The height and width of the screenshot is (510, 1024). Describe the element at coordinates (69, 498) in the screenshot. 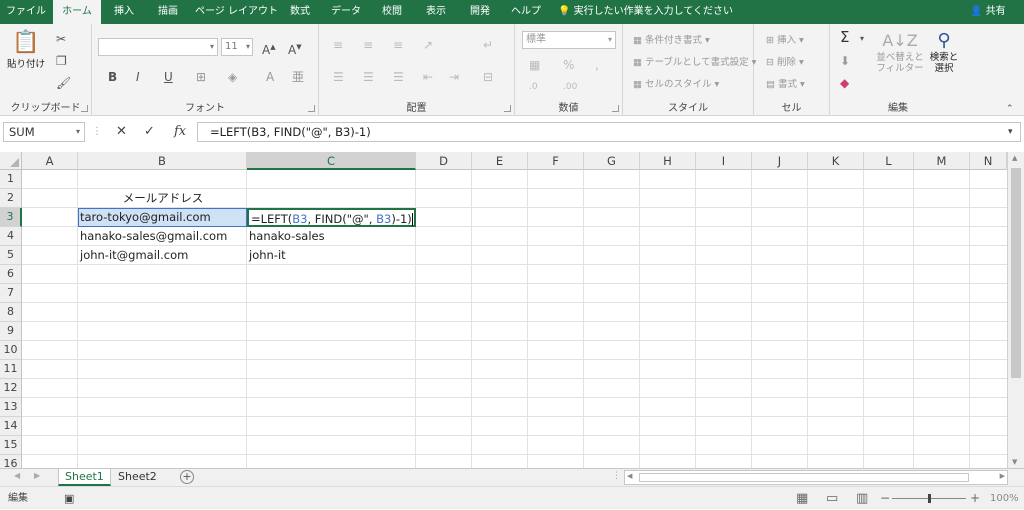

I see `macro-record-icon: ▣` at that location.